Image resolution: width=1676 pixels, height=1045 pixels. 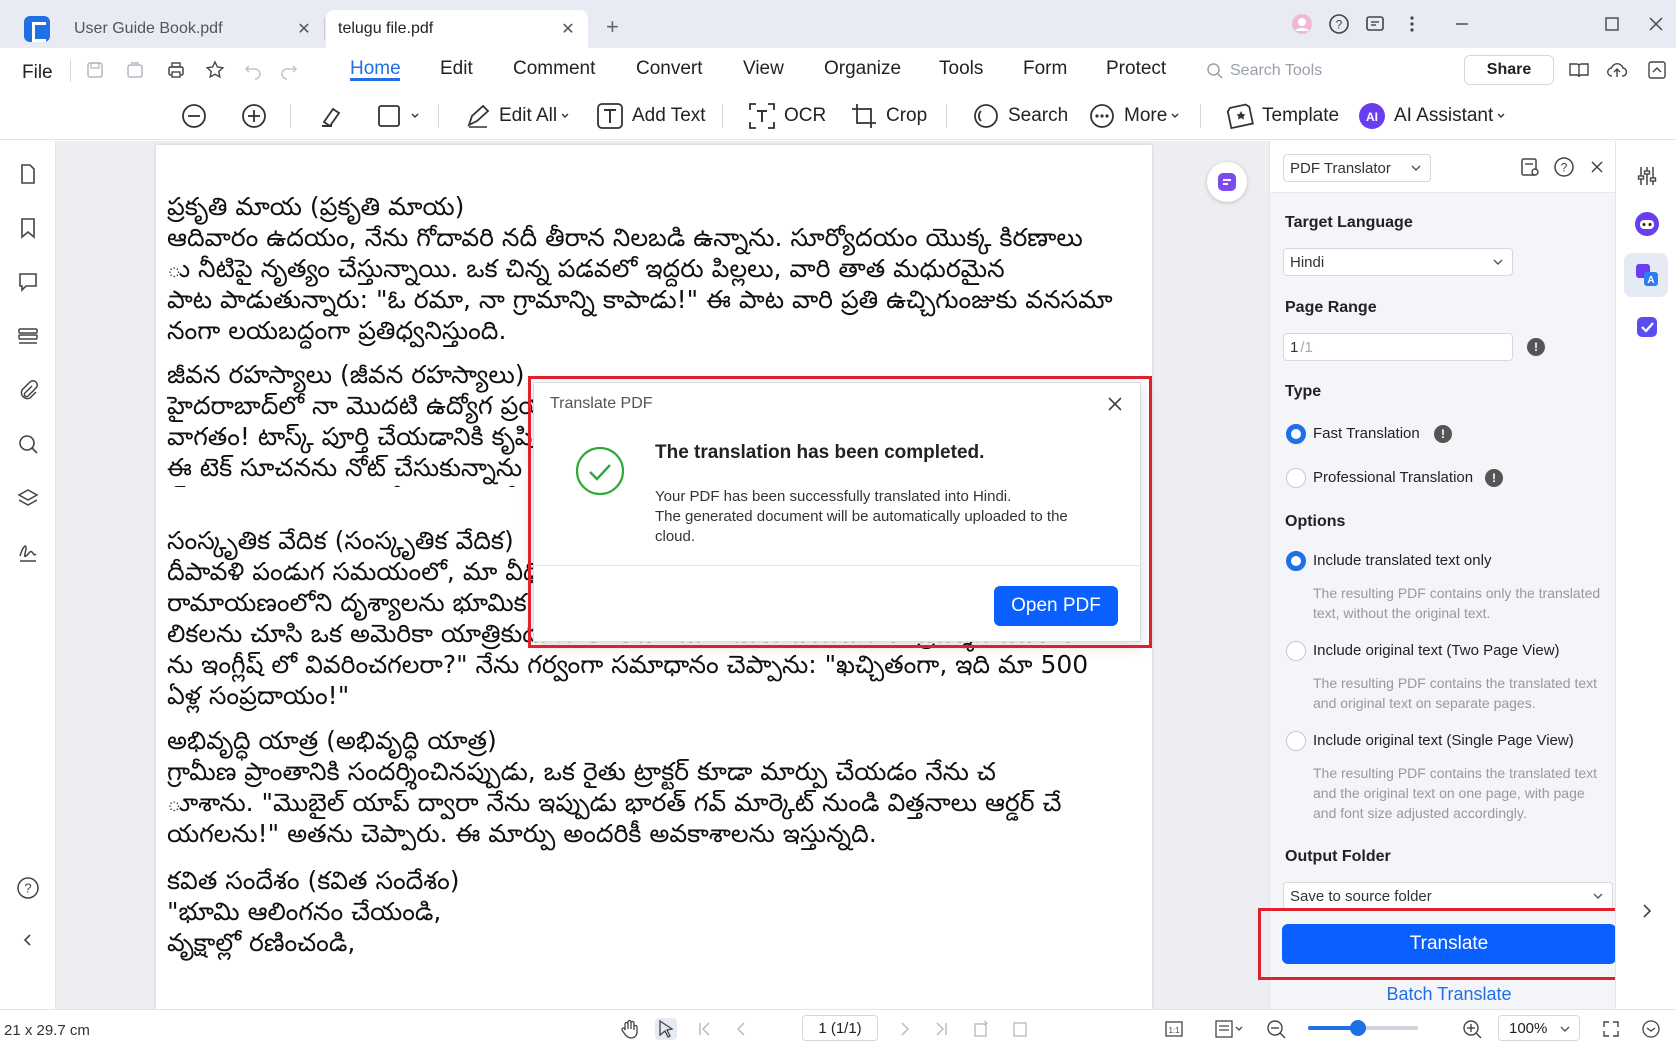 What do you see at coordinates (1357, 168) in the screenshot?
I see `panel-mode-select: PDF Translator` at bounding box center [1357, 168].